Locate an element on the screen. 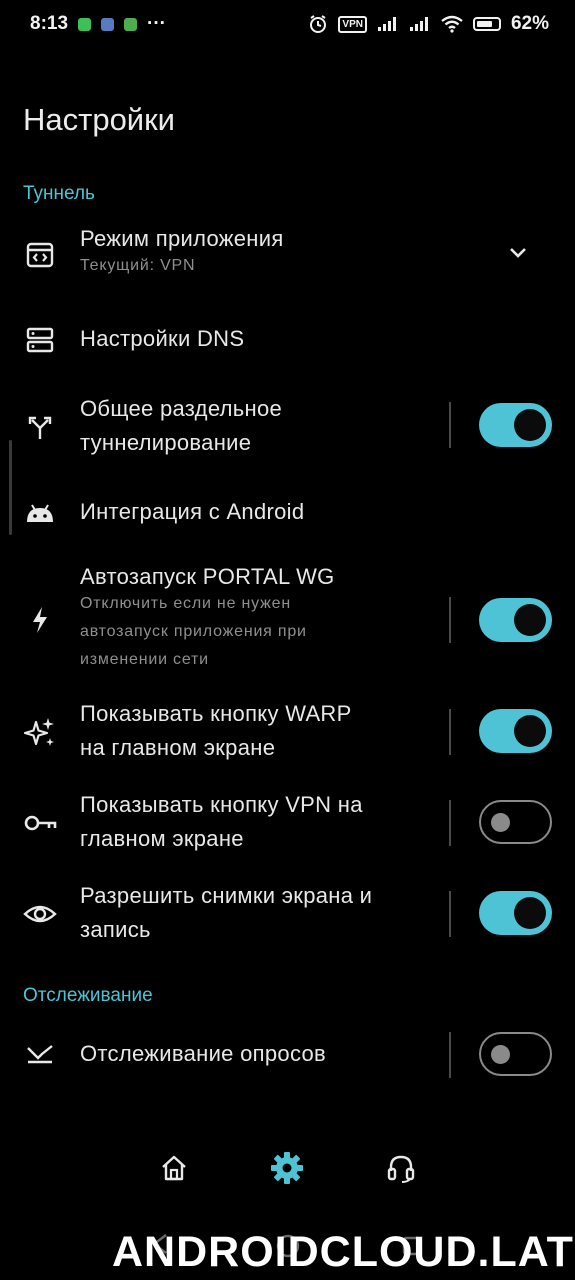  android-icon is located at coordinates (40, 513).